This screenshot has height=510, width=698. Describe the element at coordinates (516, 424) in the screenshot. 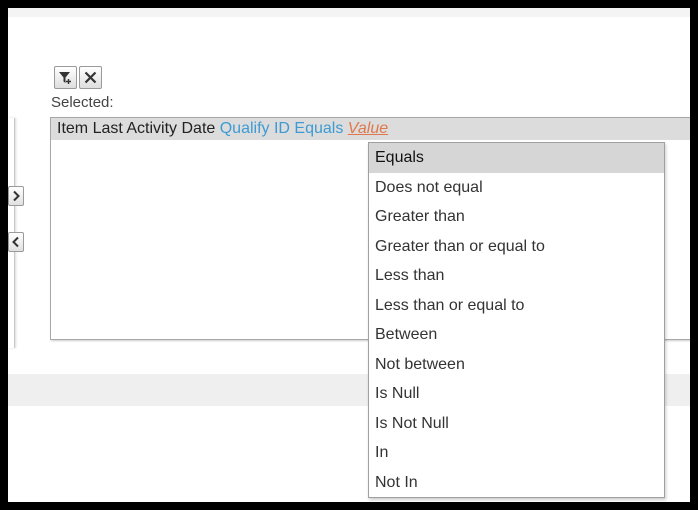

I see `operator-option: Is Not Null` at that location.